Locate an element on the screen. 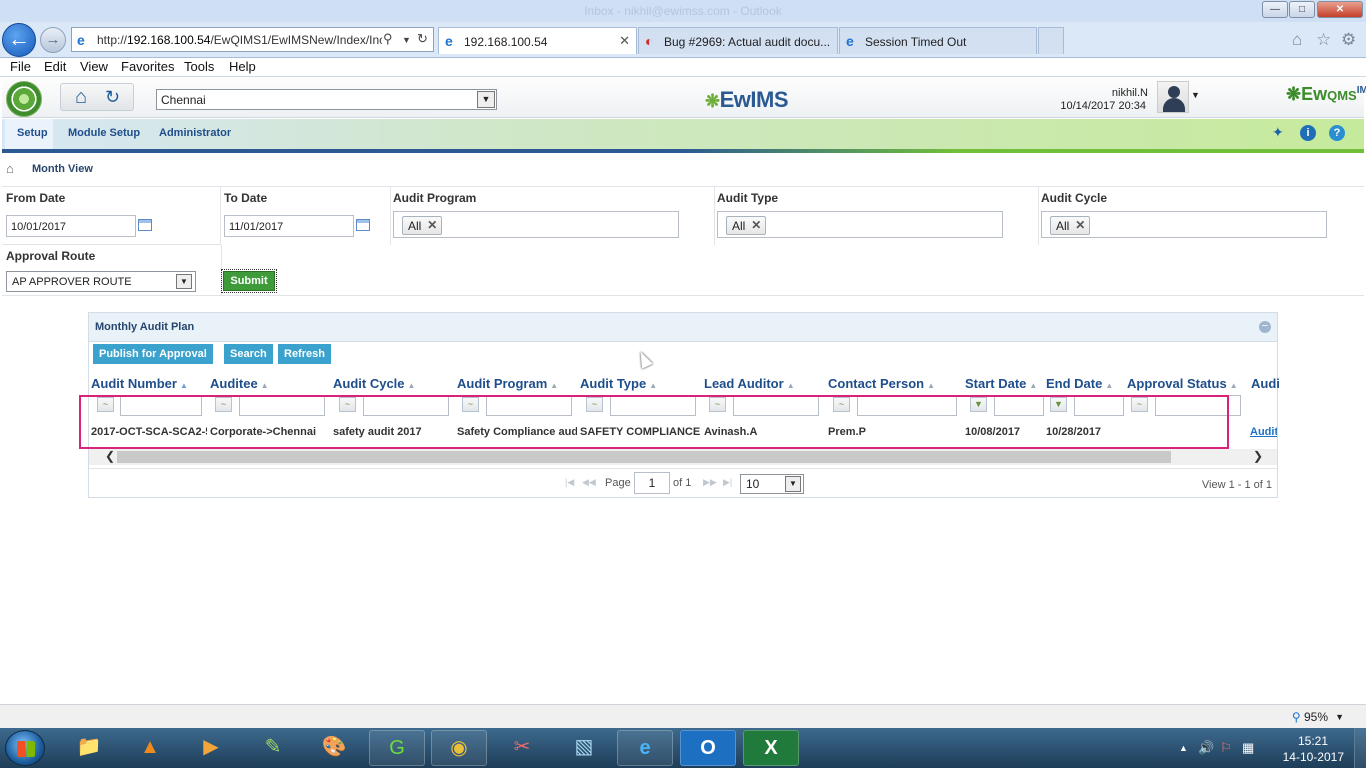  module-administrator: Administrator is located at coordinates (195, 133).